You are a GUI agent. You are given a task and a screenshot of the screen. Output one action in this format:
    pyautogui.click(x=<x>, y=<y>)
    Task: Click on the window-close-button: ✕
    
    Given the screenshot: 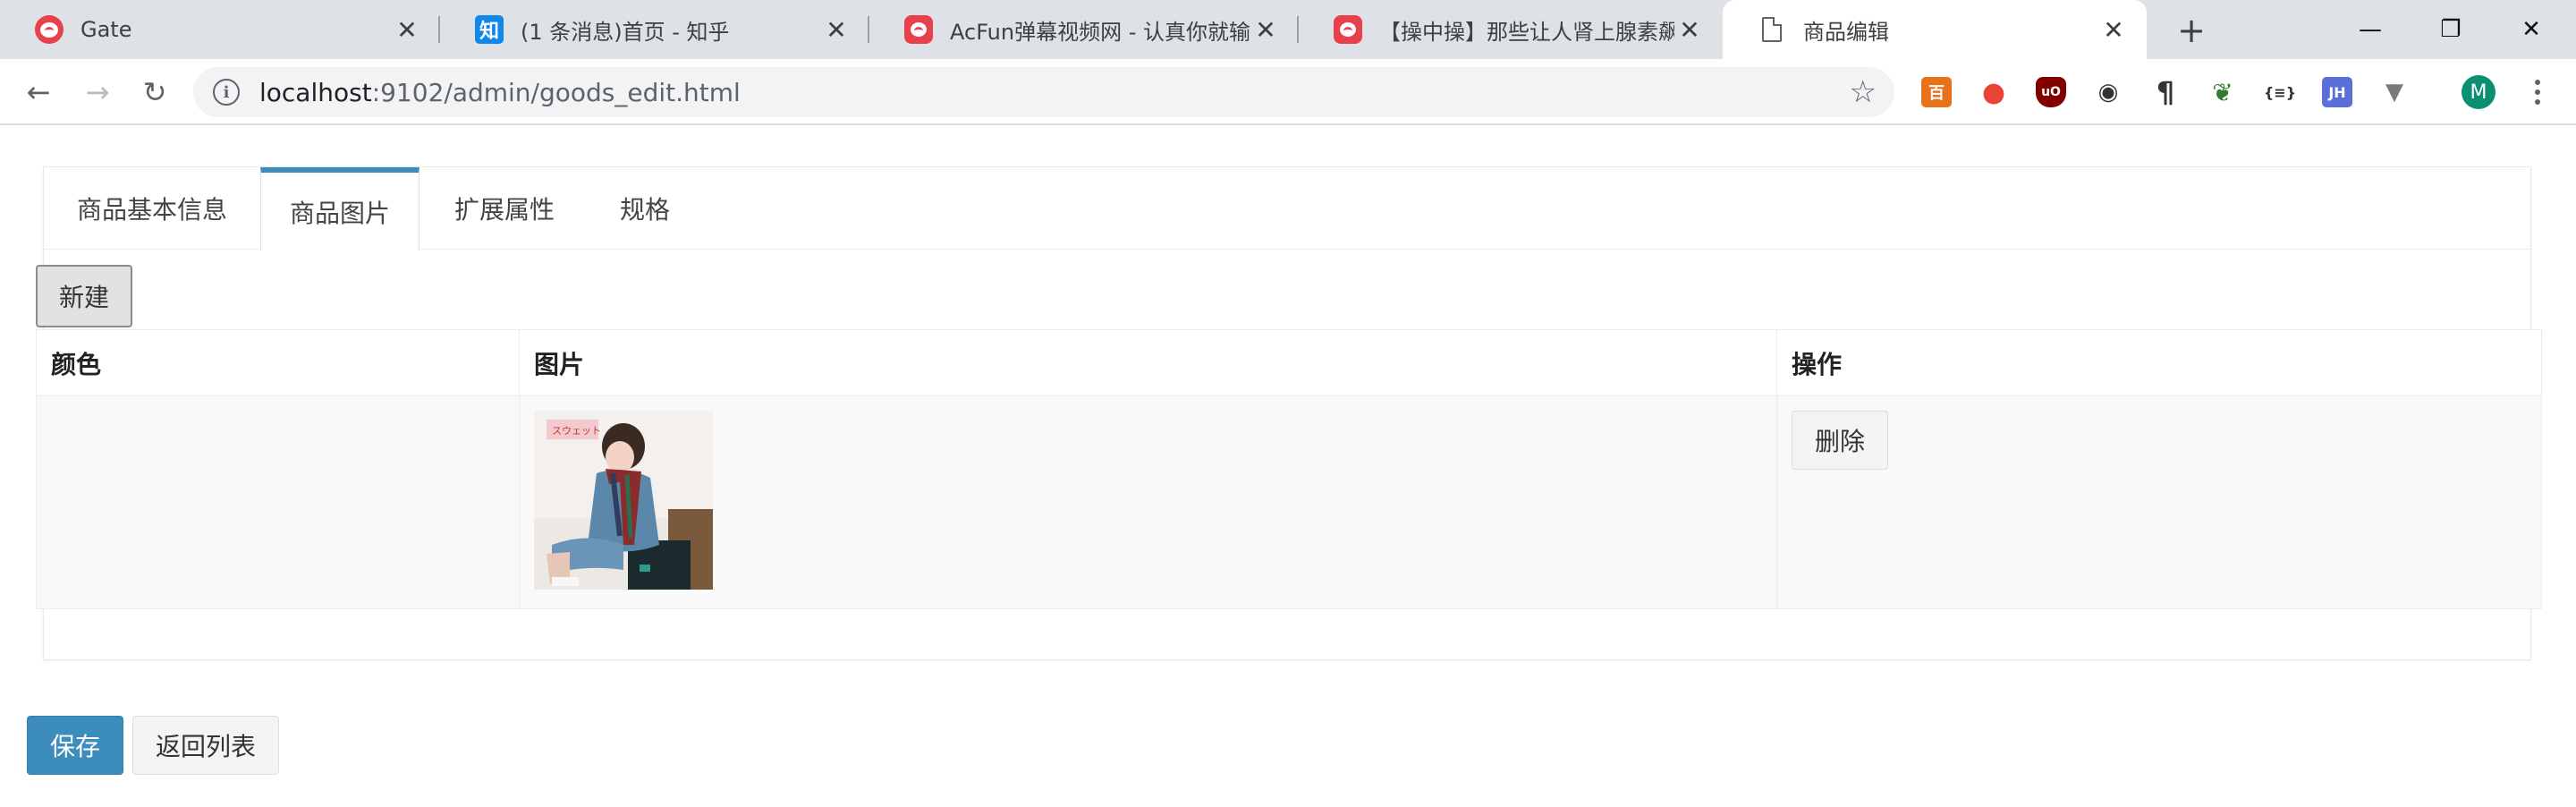 What is the action you would take?
    pyautogui.click(x=2531, y=29)
    